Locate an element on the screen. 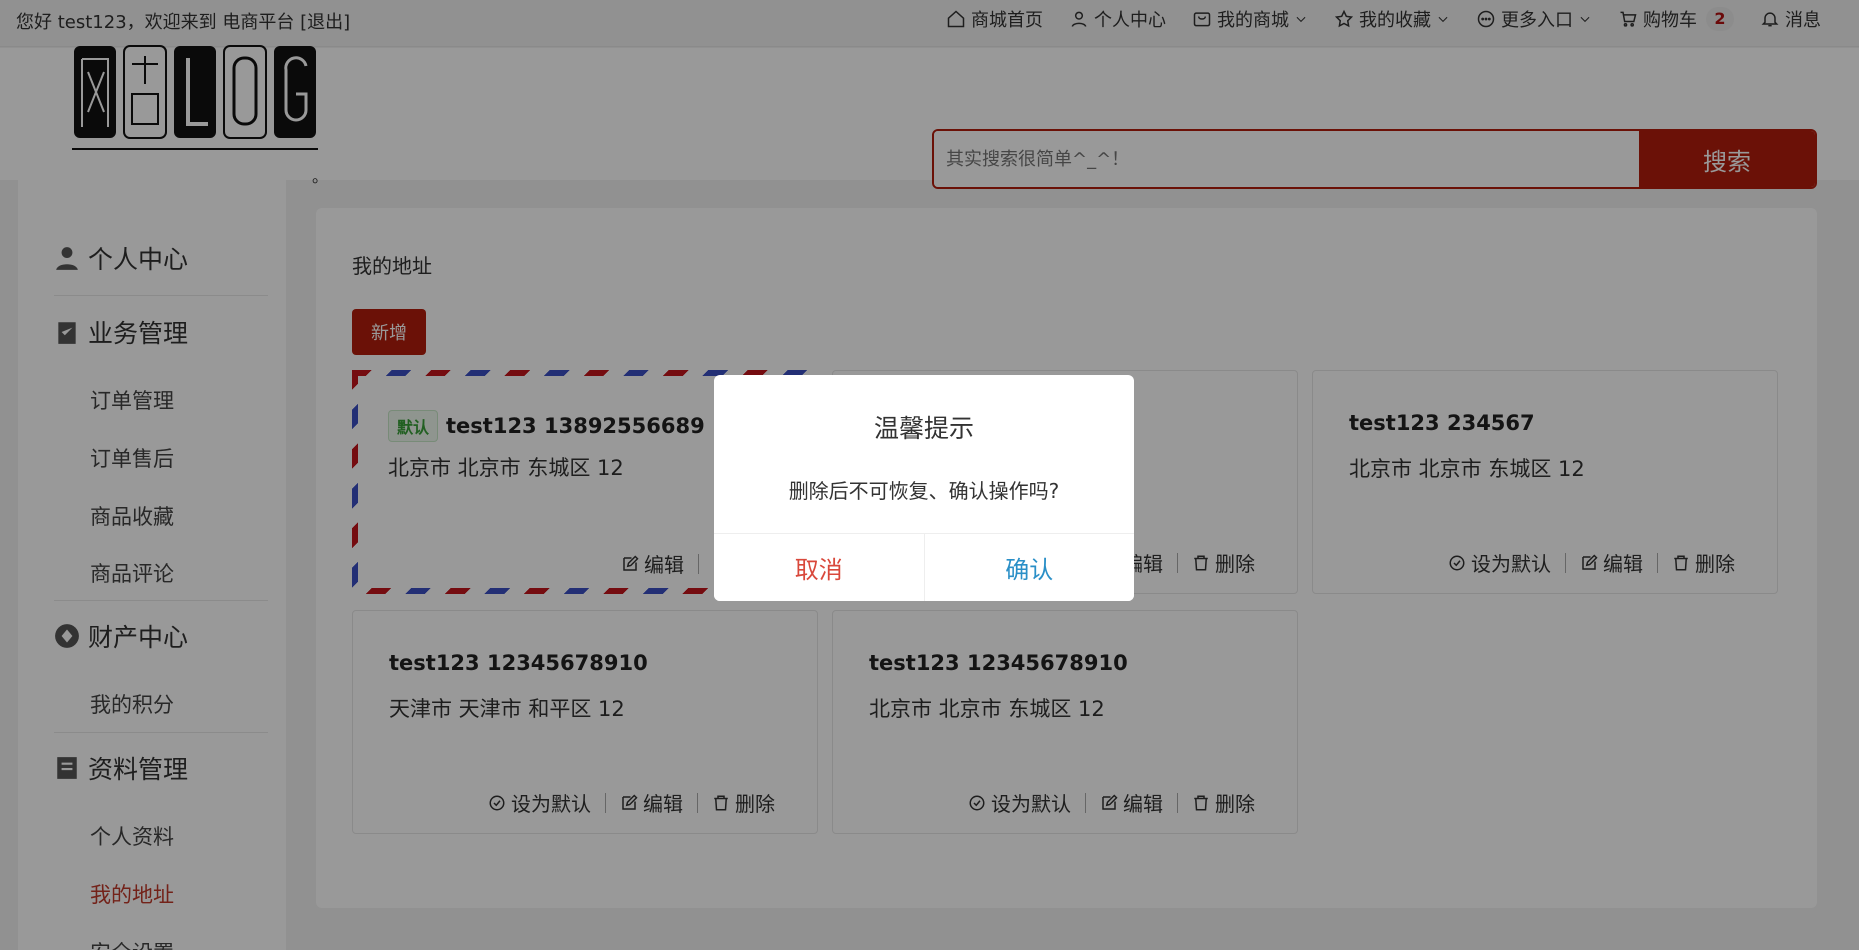 This screenshot has height=950, width=1859. dialog-title: 温馨提示 is located at coordinates (923, 428).